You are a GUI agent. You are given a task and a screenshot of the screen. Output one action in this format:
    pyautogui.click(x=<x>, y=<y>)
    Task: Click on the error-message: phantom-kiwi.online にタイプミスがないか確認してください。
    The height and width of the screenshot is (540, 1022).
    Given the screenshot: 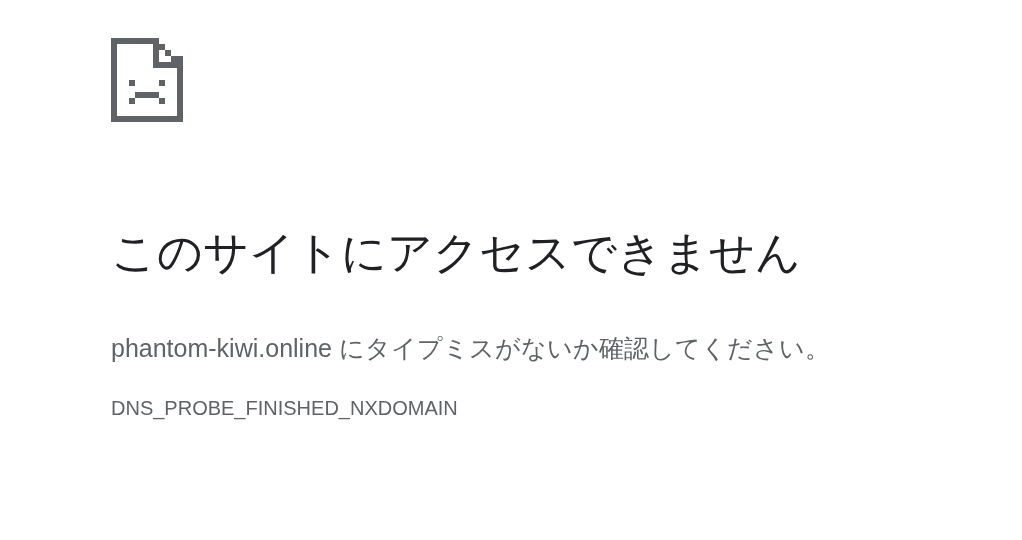 What is the action you would take?
    pyautogui.click(x=471, y=348)
    